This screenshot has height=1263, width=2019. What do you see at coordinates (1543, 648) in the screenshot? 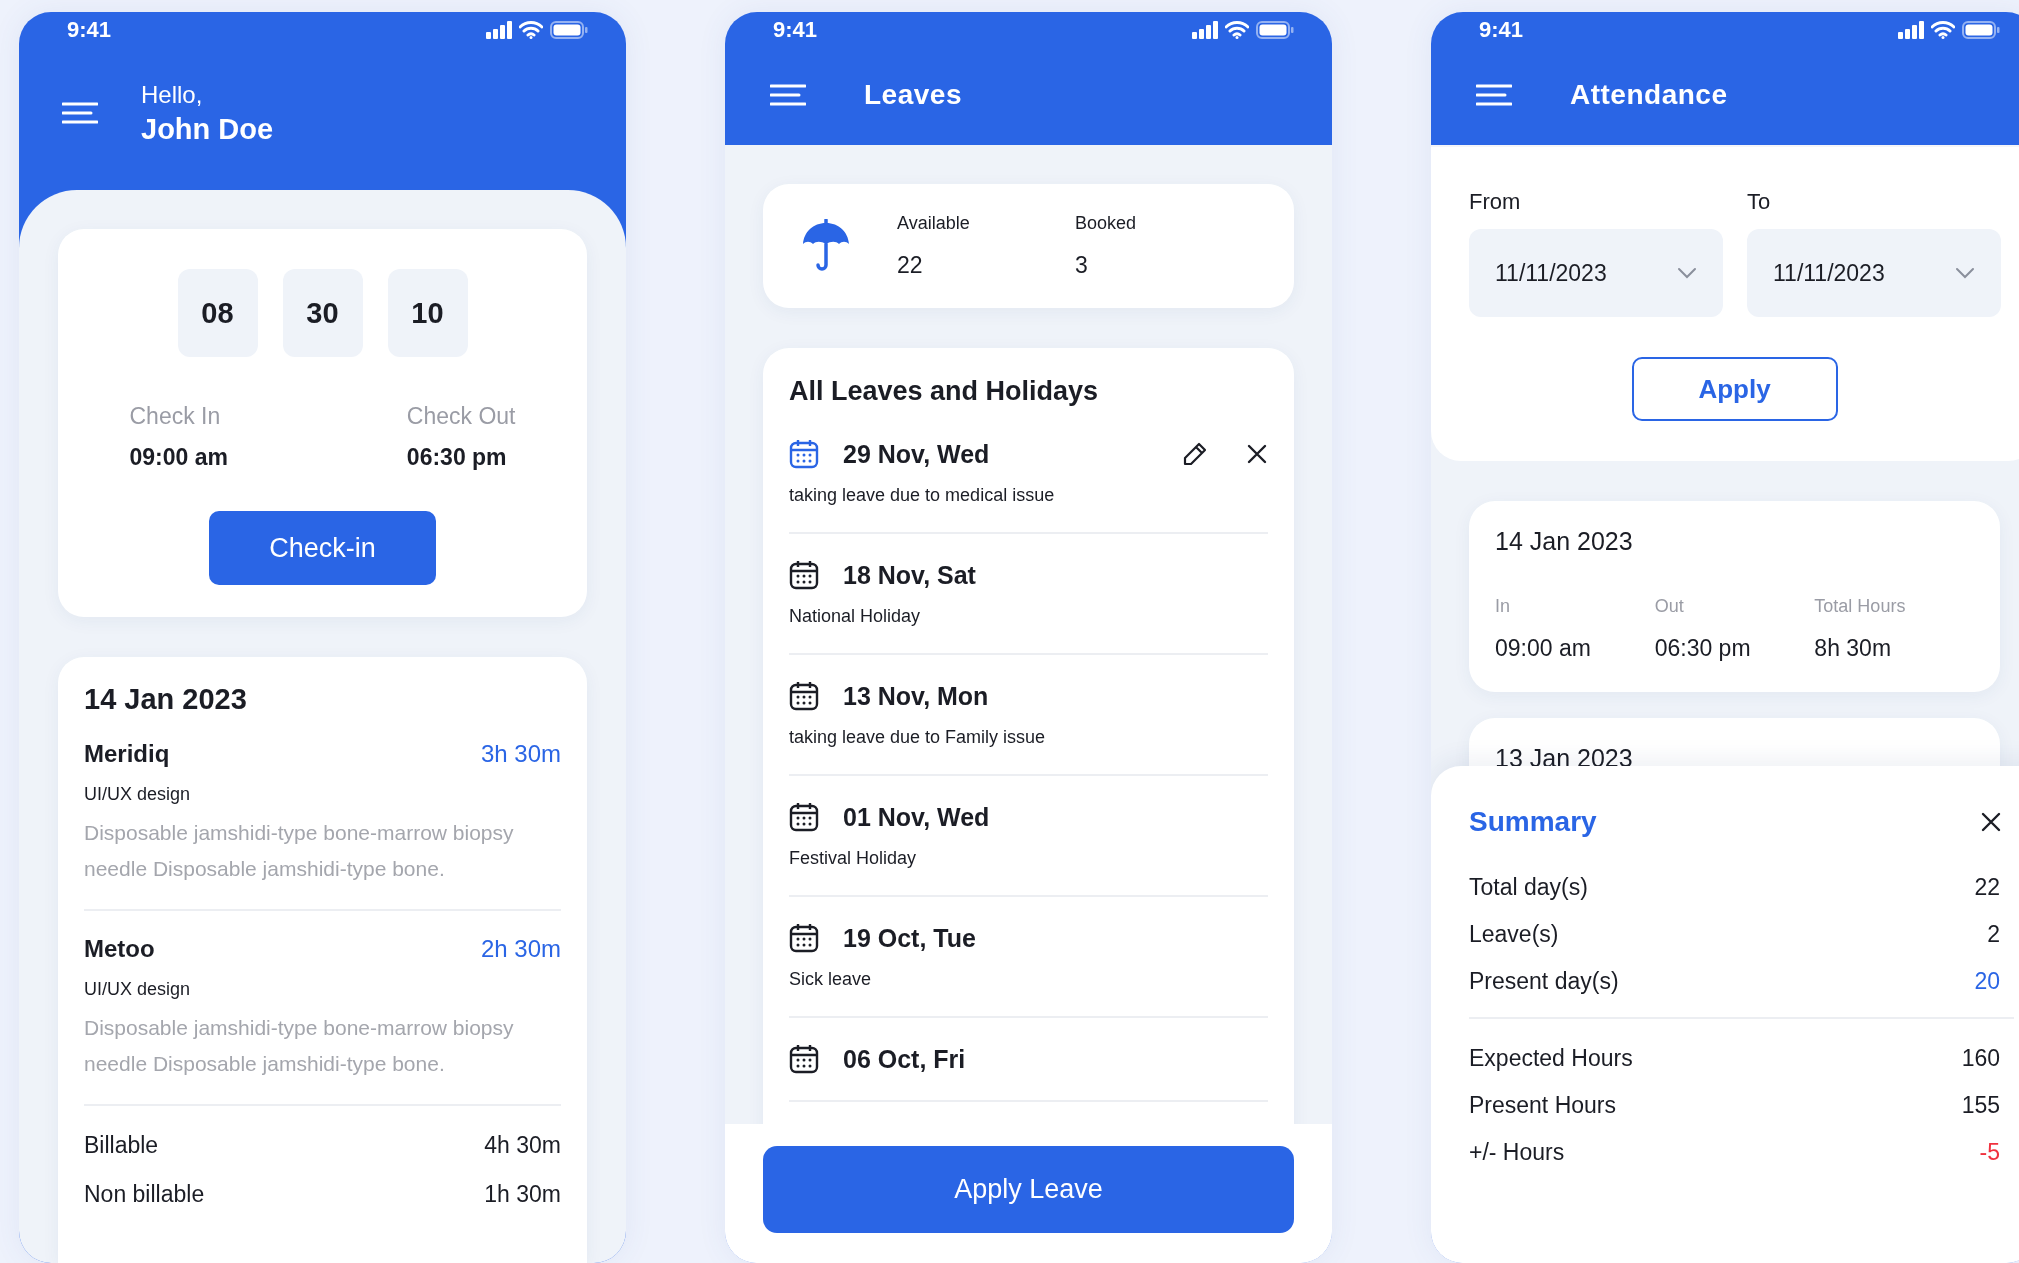
I see `attendance-value: 09:00 am` at bounding box center [1543, 648].